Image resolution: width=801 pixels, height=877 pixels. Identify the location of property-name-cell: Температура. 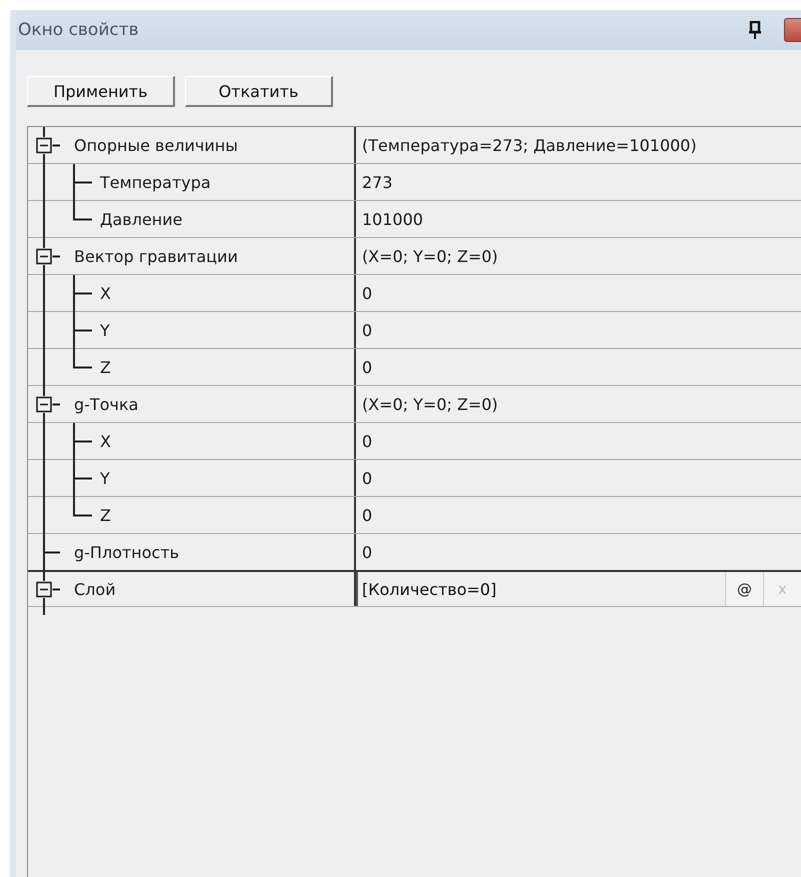
(192, 182).